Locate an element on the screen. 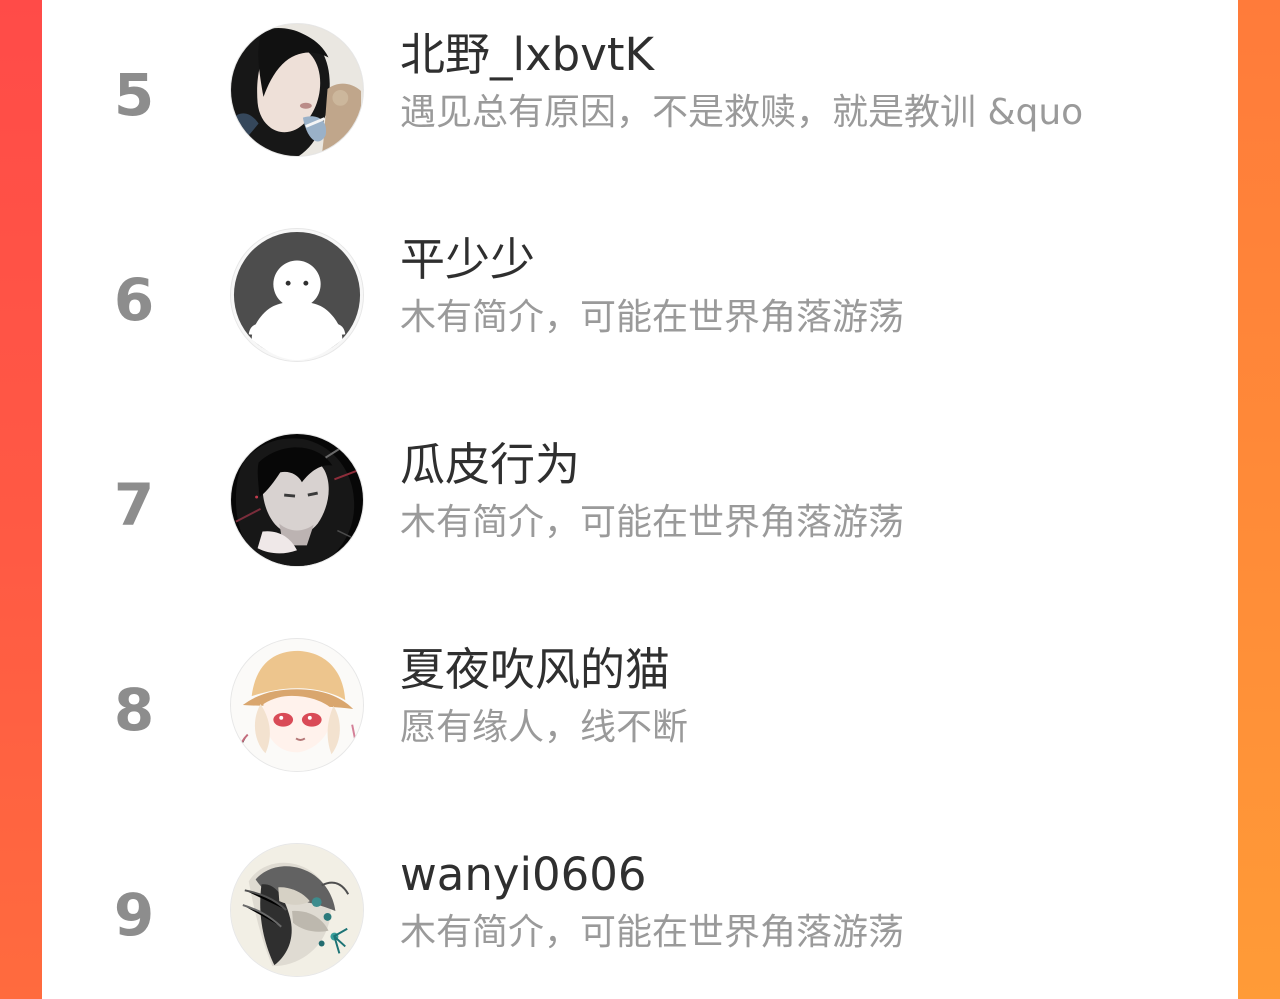  right-orange-gradient-border is located at coordinates (1259, 499).